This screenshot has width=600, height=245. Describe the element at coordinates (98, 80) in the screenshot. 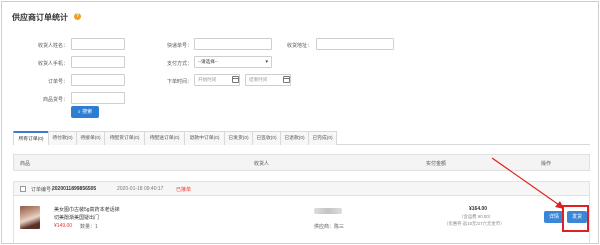

I see `order-no-input` at that location.